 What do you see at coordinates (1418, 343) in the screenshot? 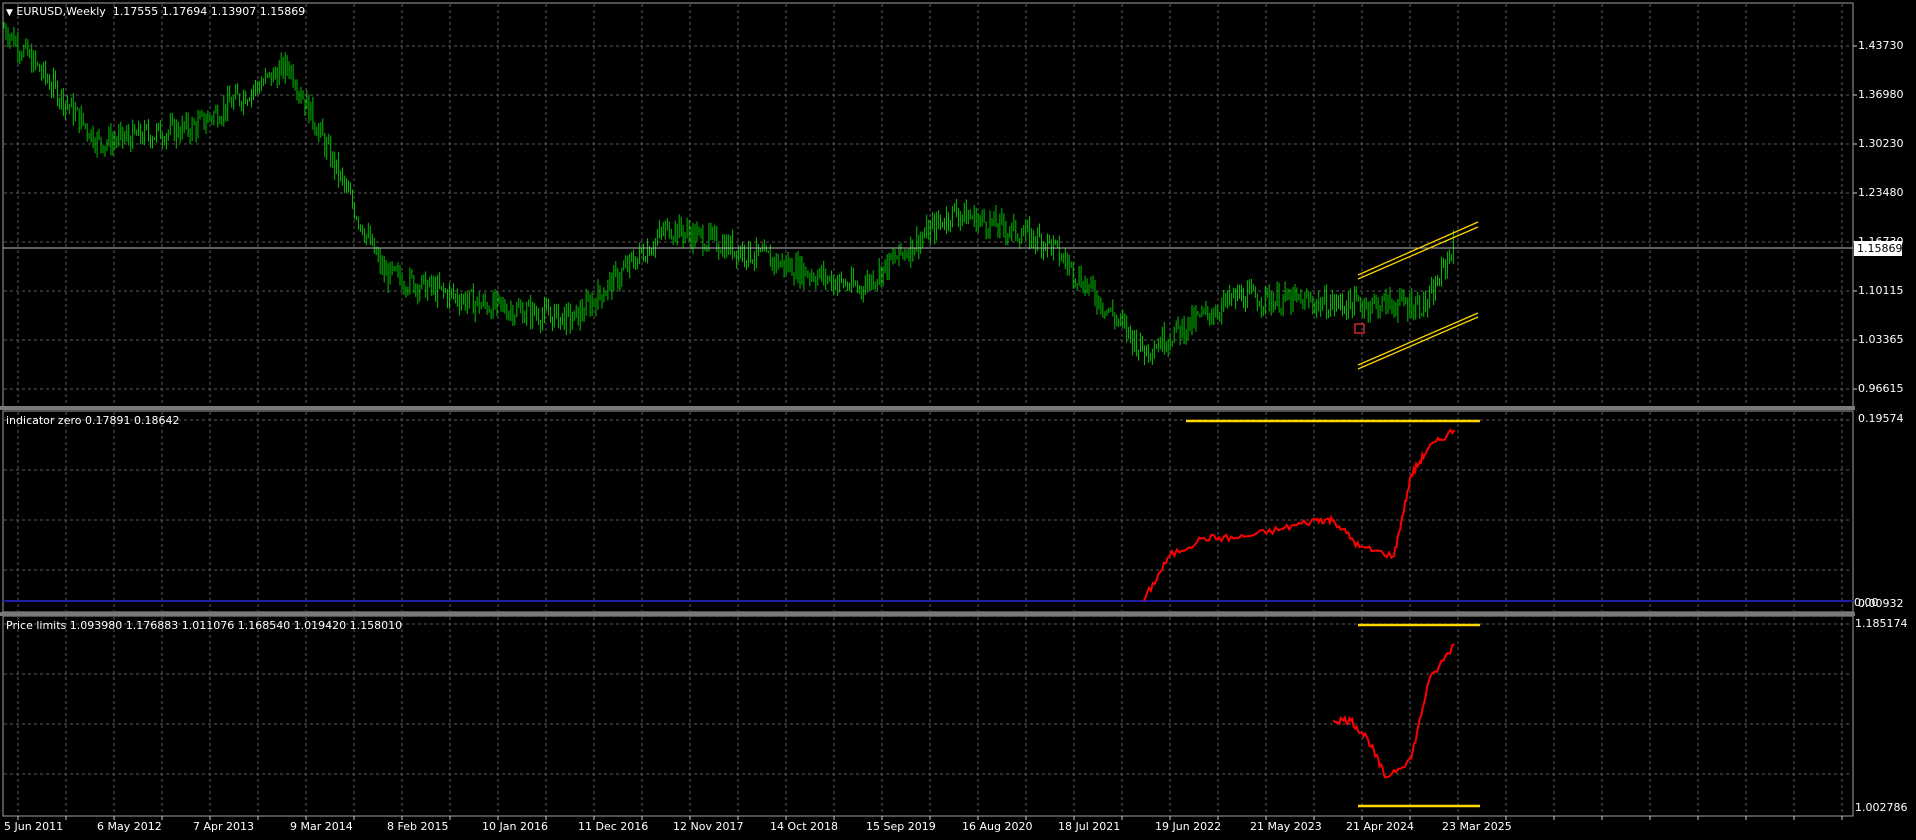
I see `channel-lower-line-b` at bounding box center [1418, 343].